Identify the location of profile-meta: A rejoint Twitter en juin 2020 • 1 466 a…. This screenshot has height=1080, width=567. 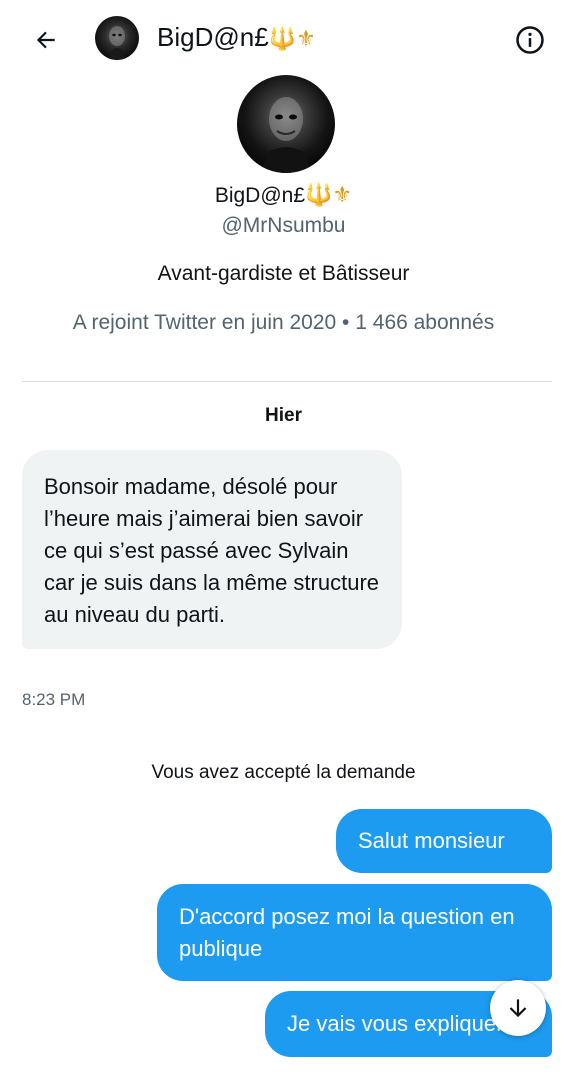
(283, 322).